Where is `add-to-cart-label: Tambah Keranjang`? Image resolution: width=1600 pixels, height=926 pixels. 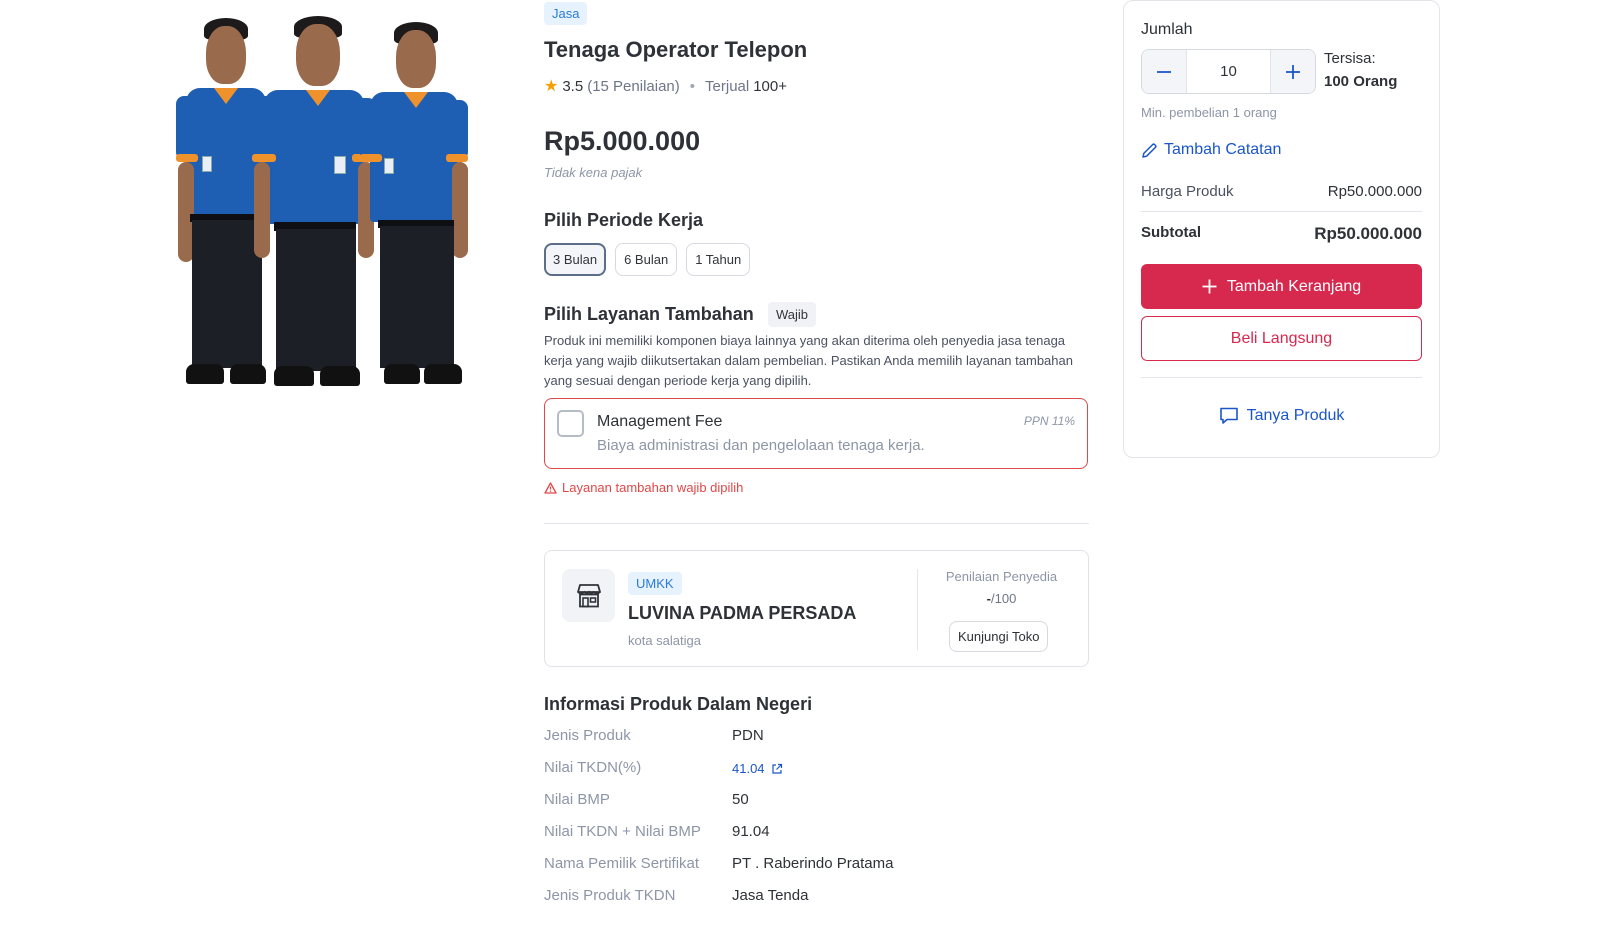 add-to-cart-label: Tambah Keranjang is located at coordinates (1294, 286).